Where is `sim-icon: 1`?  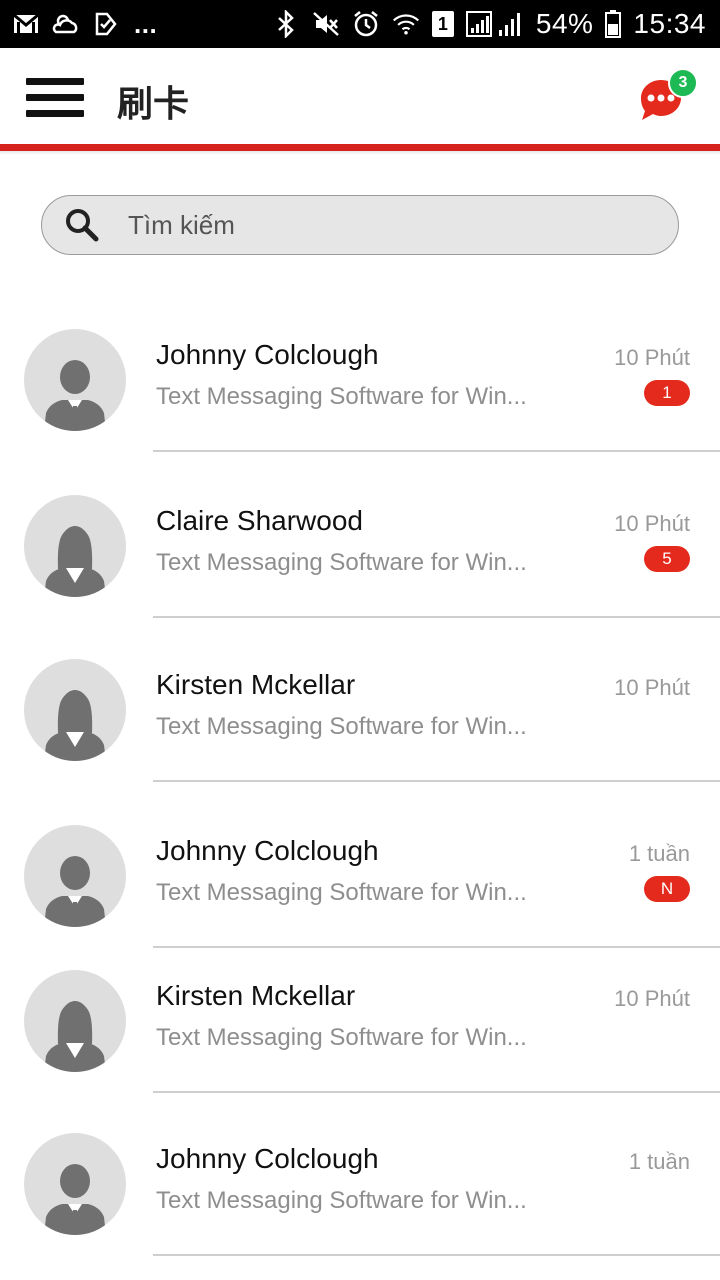
sim-icon: 1 is located at coordinates (442, 24).